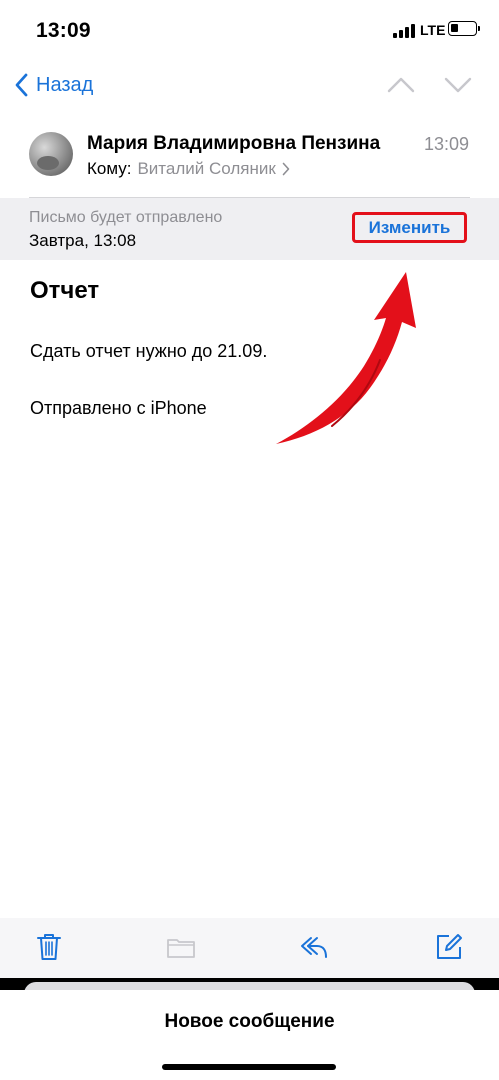  I want to click on message-subject: Отчет, so click(65, 290).